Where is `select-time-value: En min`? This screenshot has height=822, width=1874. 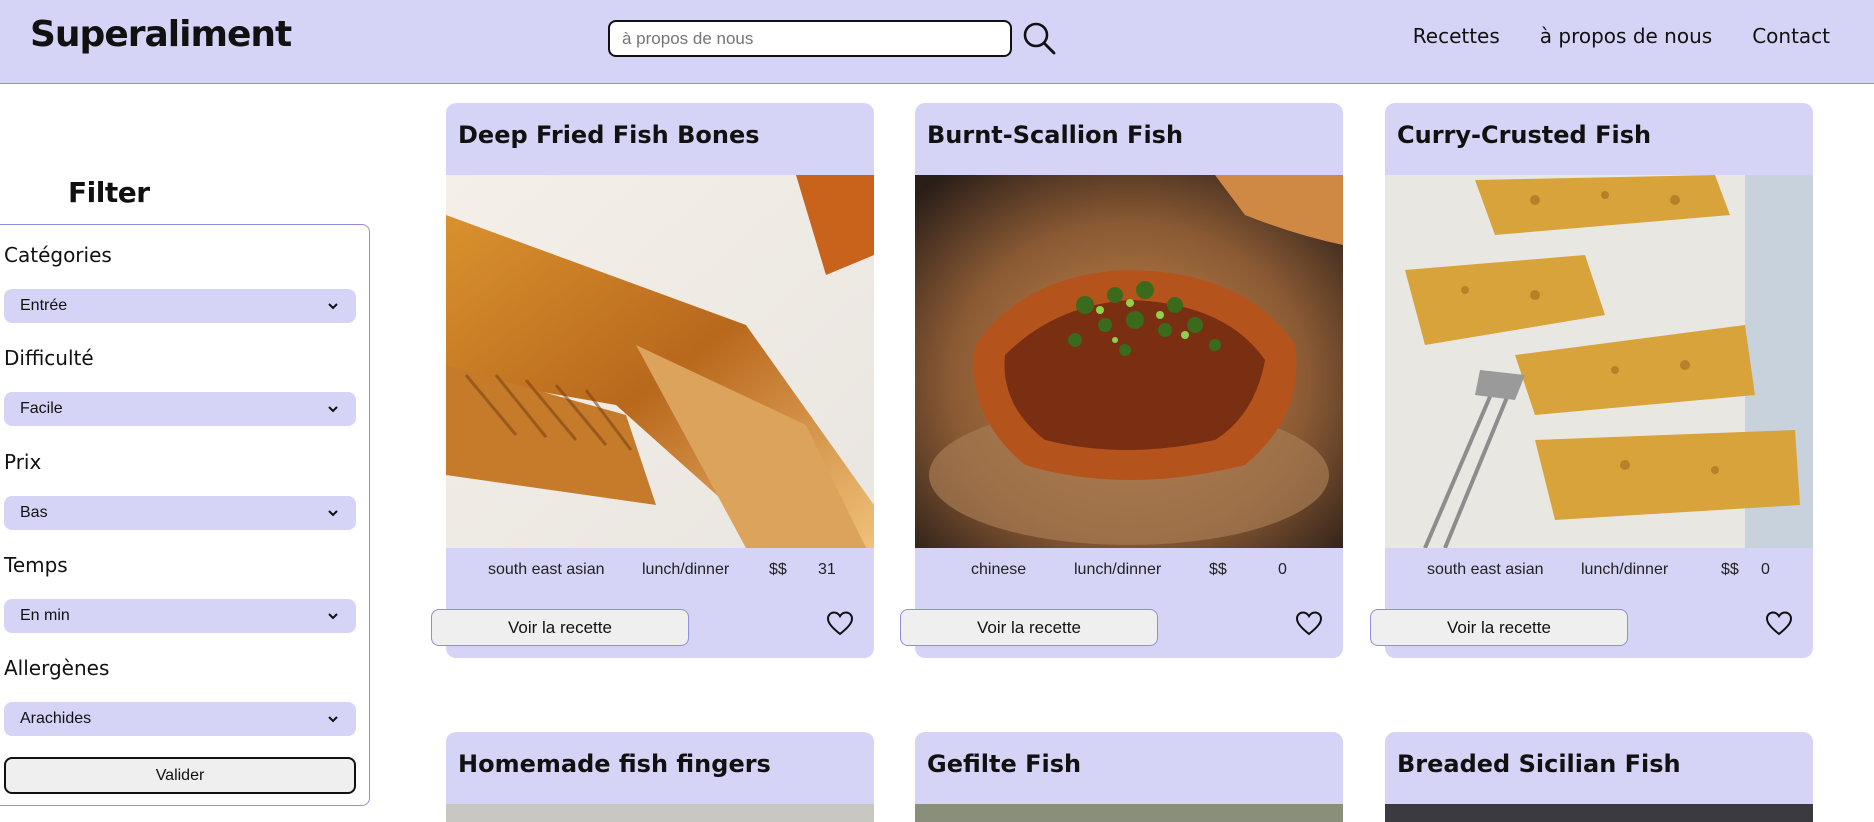 select-time-value: En min is located at coordinates (45, 615).